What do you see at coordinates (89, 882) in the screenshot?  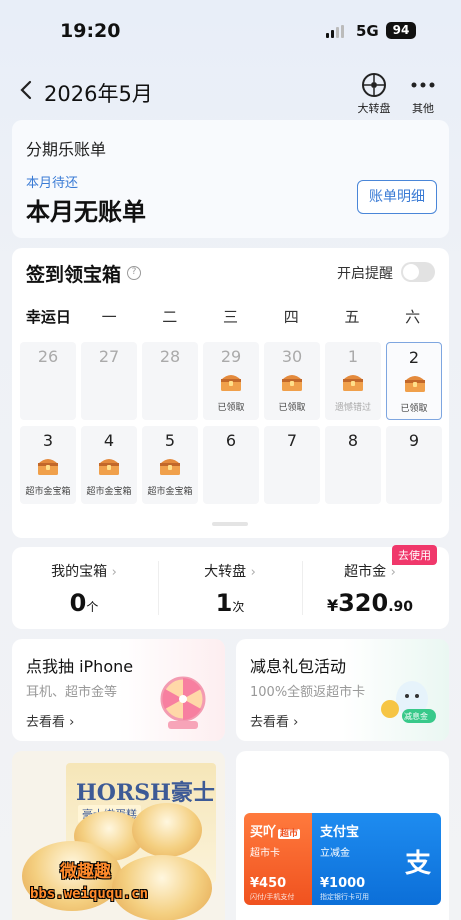 I see `watermark: 微趣趣 bbs.weiququ.cn` at bounding box center [89, 882].